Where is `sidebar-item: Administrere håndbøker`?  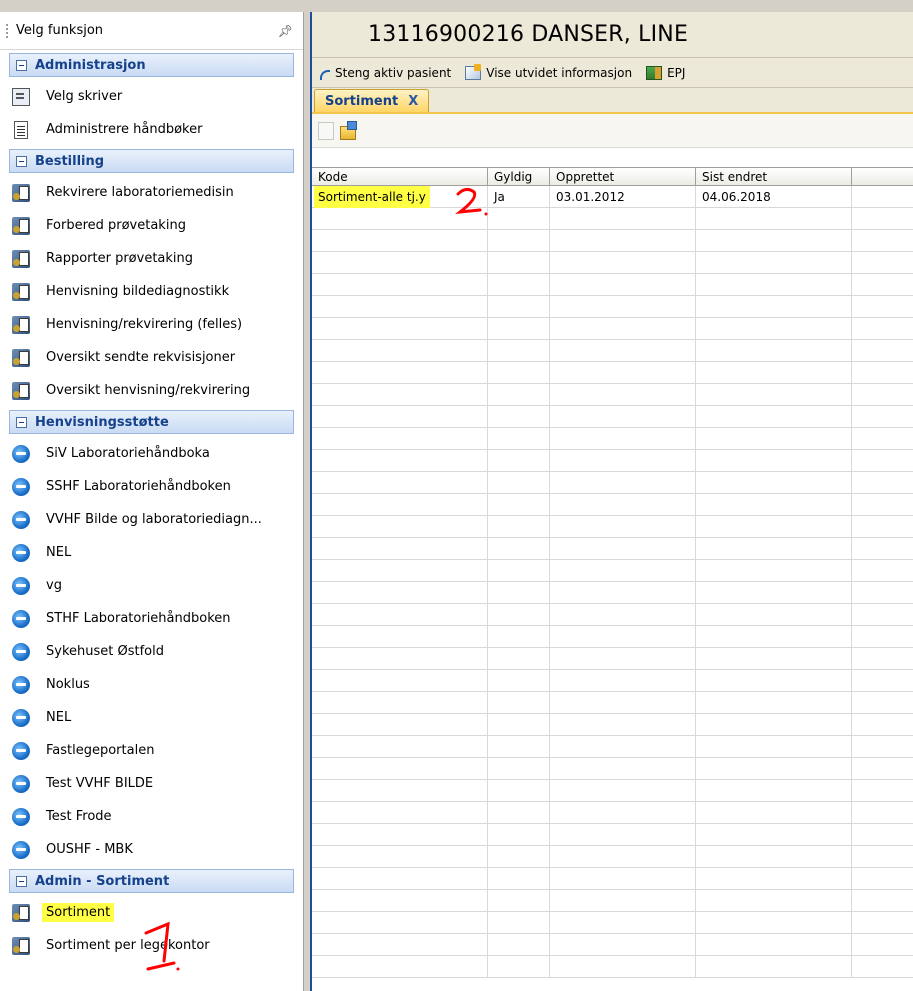 sidebar-item: Administrere håndbøker is located at coordinates (151, 129).